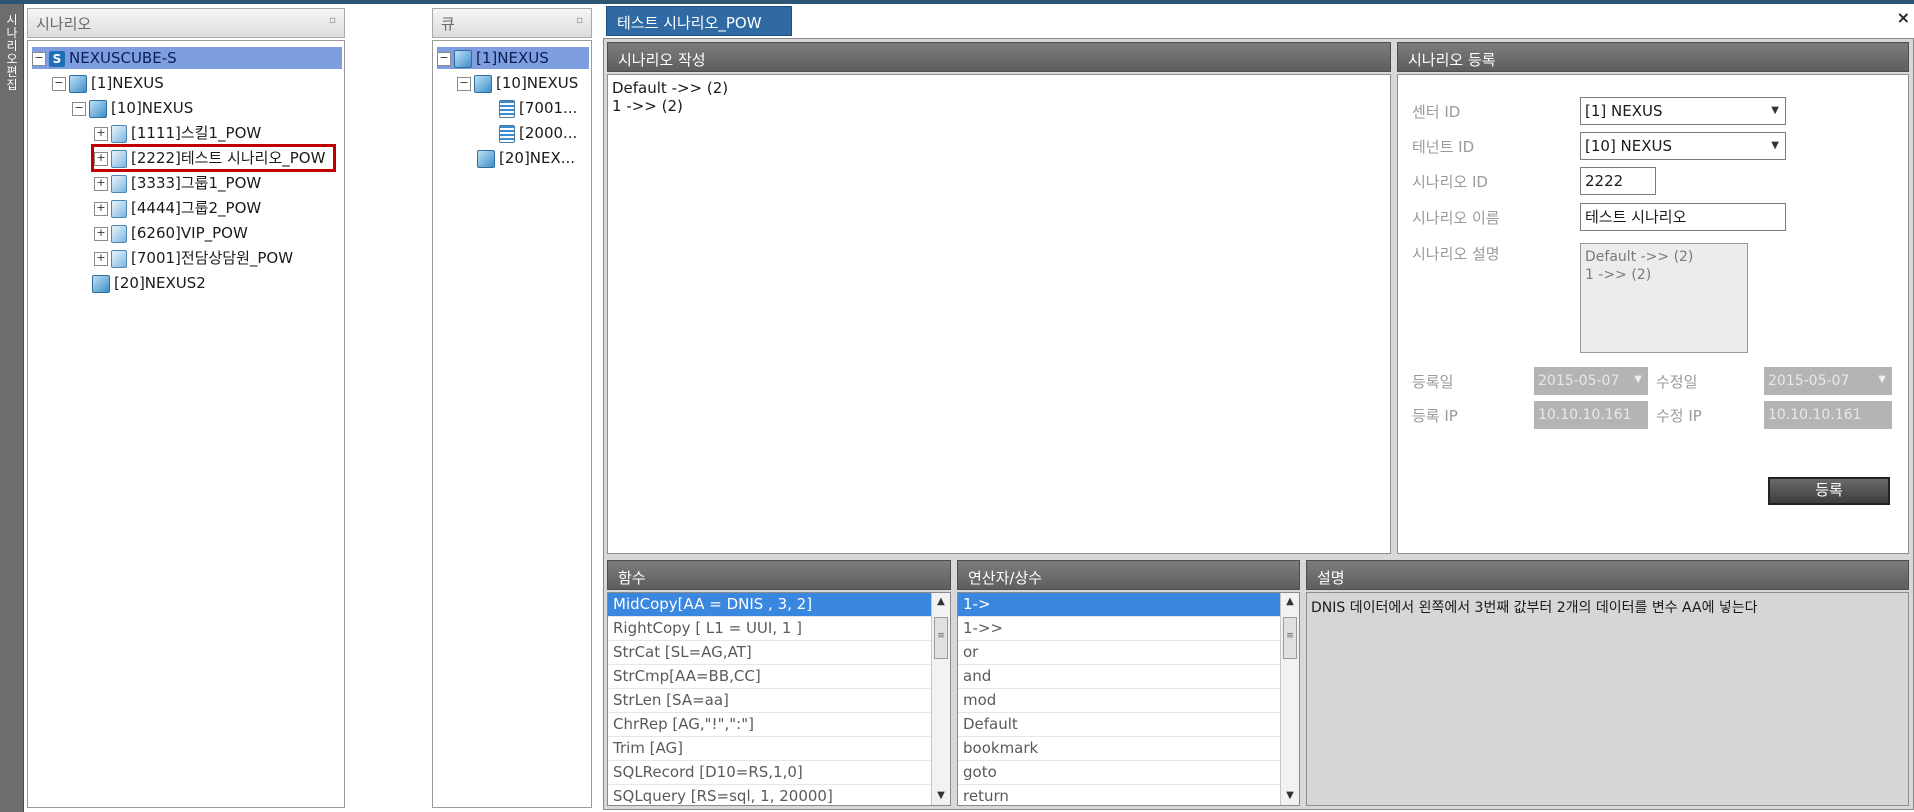 The width and height of the screenshot is (1914, 812). What do you see at coordinates (999, 57) in the screenshot?
I see `editor-header: 시나리오 작성` at bounding box center [999, 57].